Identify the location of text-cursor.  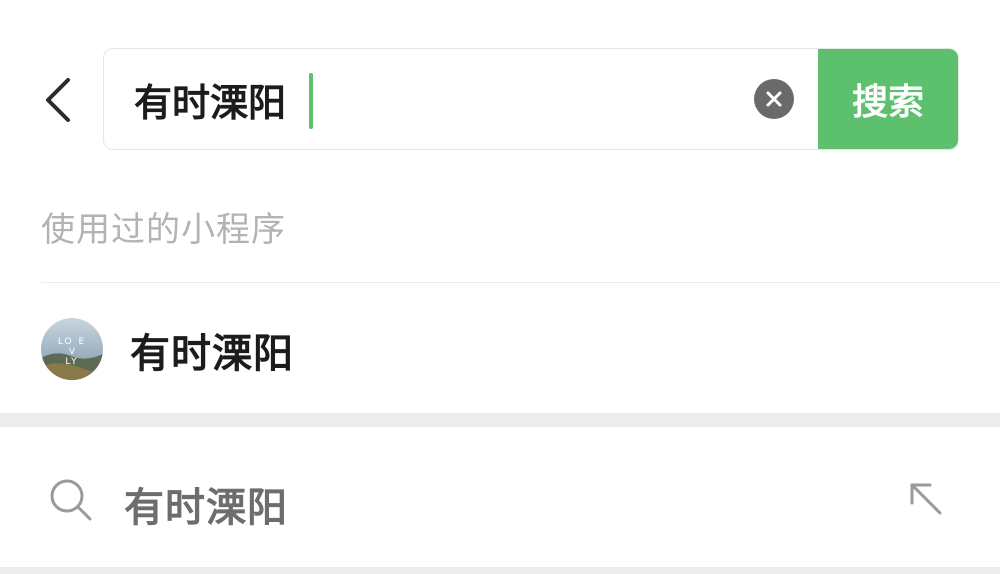
(311, 101).